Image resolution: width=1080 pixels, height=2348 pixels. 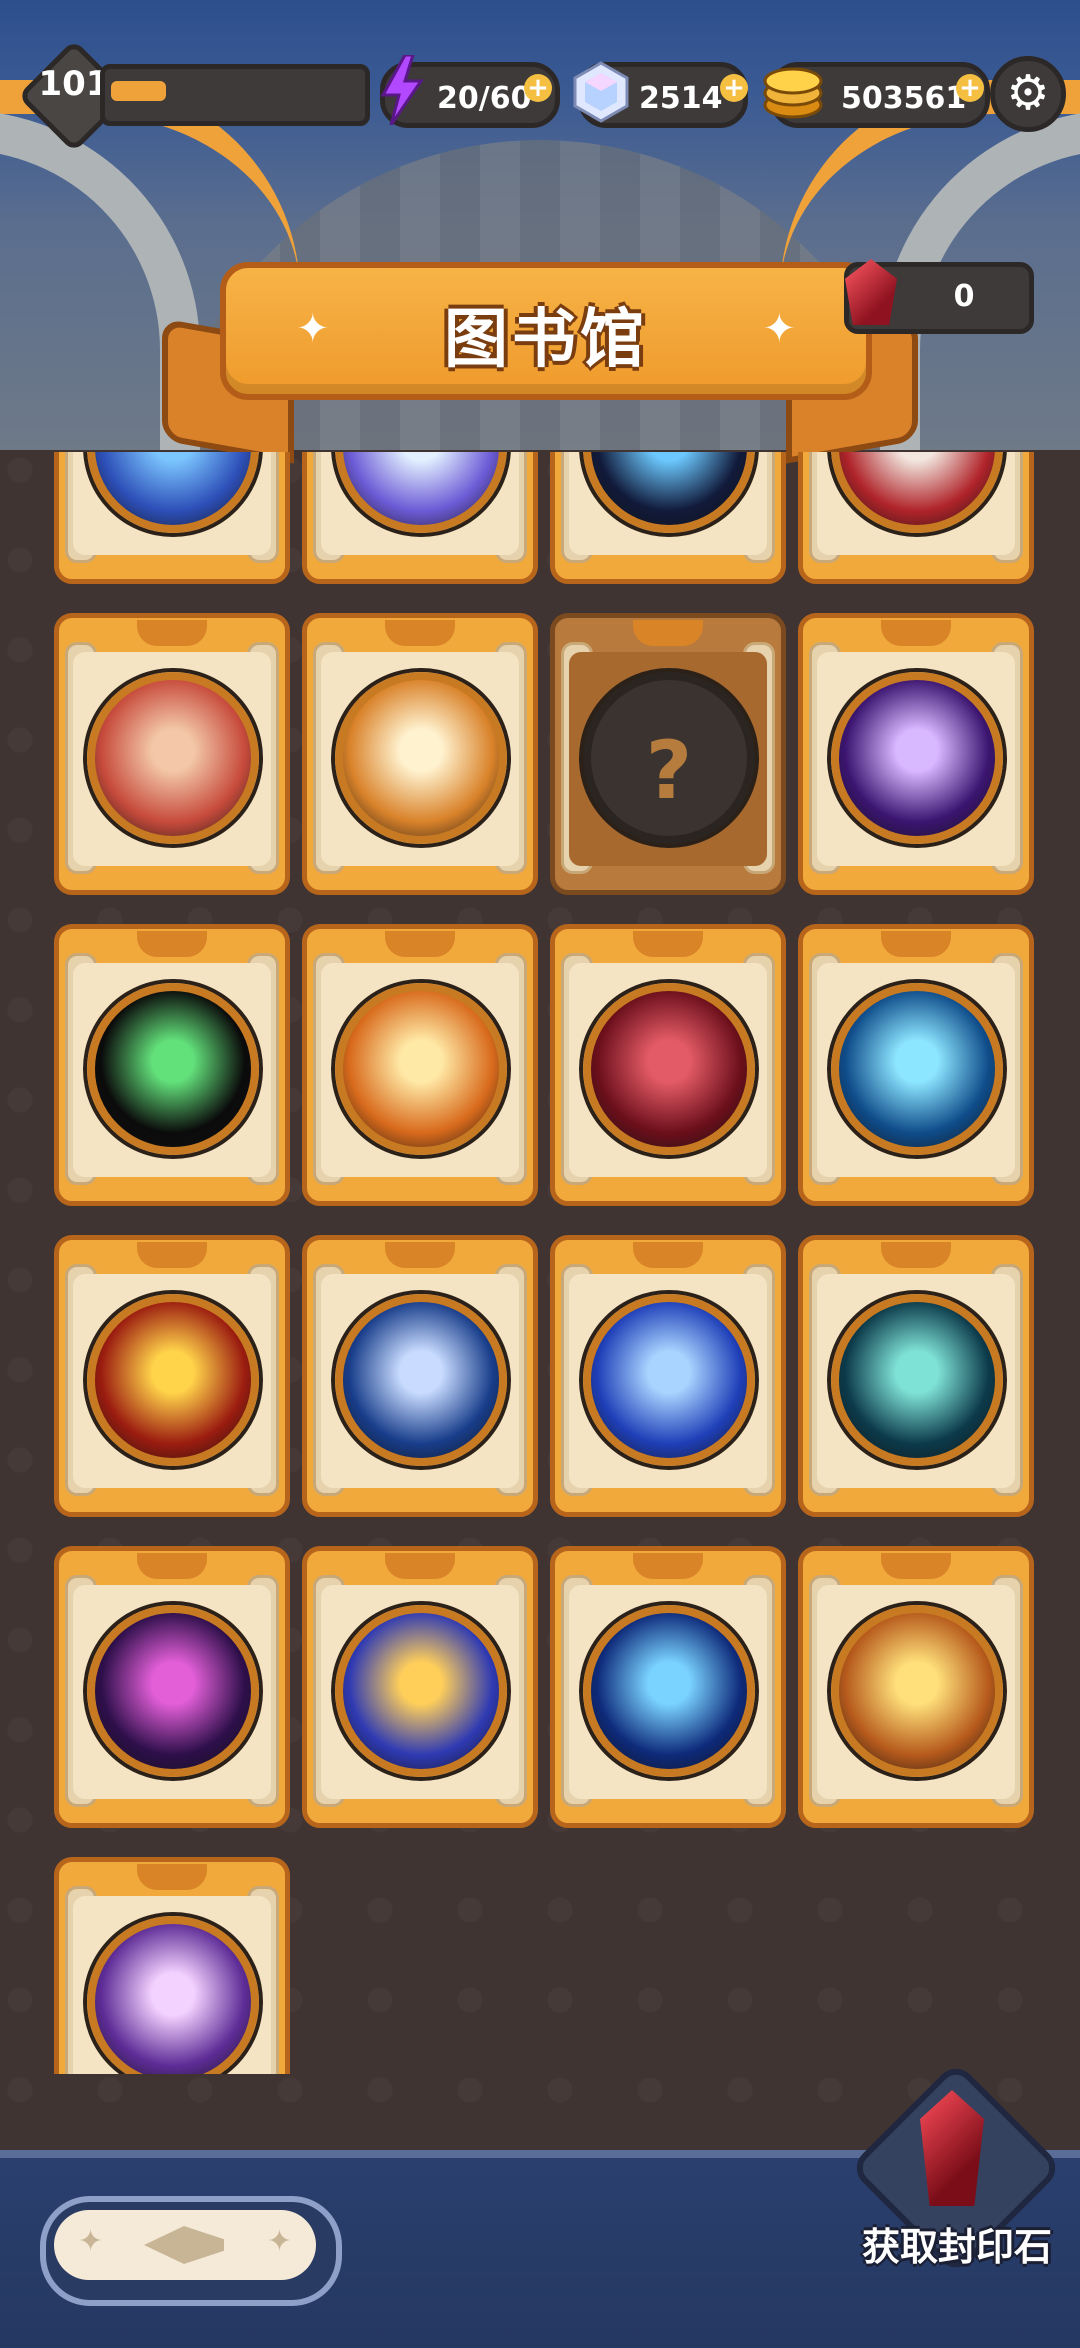 I want to click on unknown-skill-orb: ?, so click(x=669, y=758).